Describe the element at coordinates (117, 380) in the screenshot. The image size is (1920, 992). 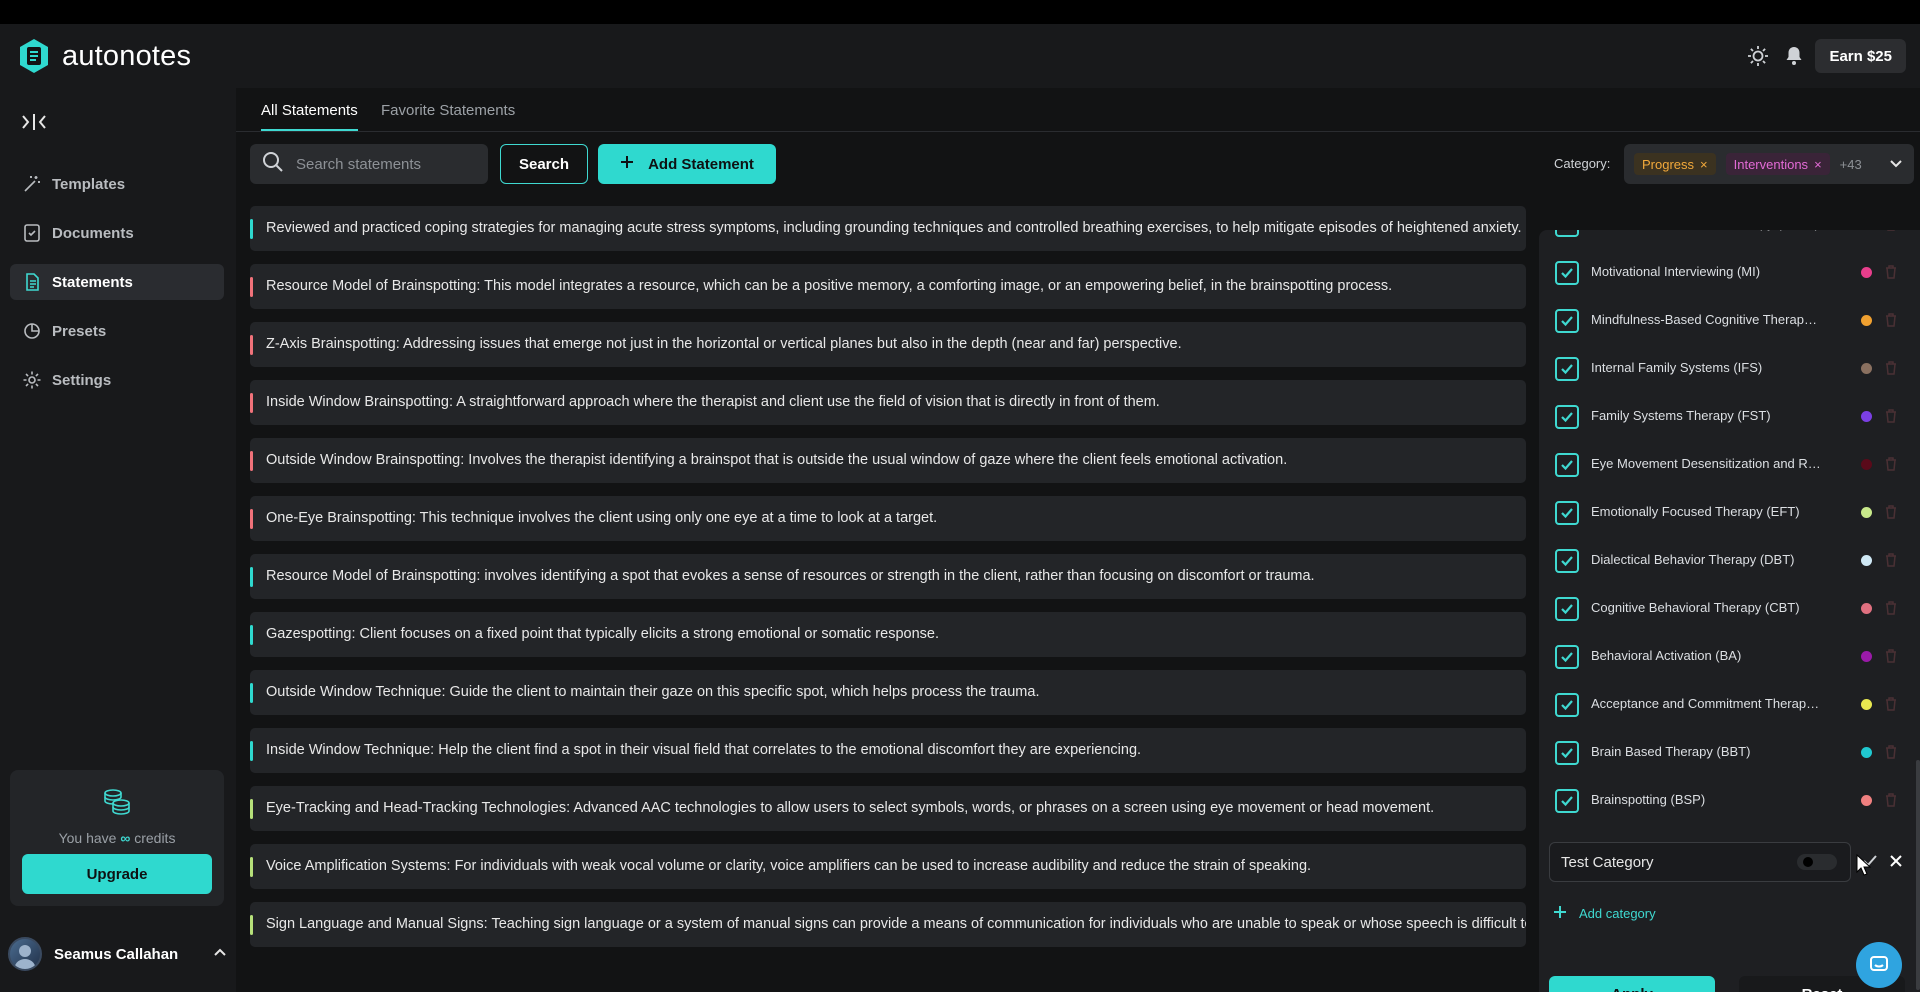
I see `sidebar-item-settings: Settings` at that location.